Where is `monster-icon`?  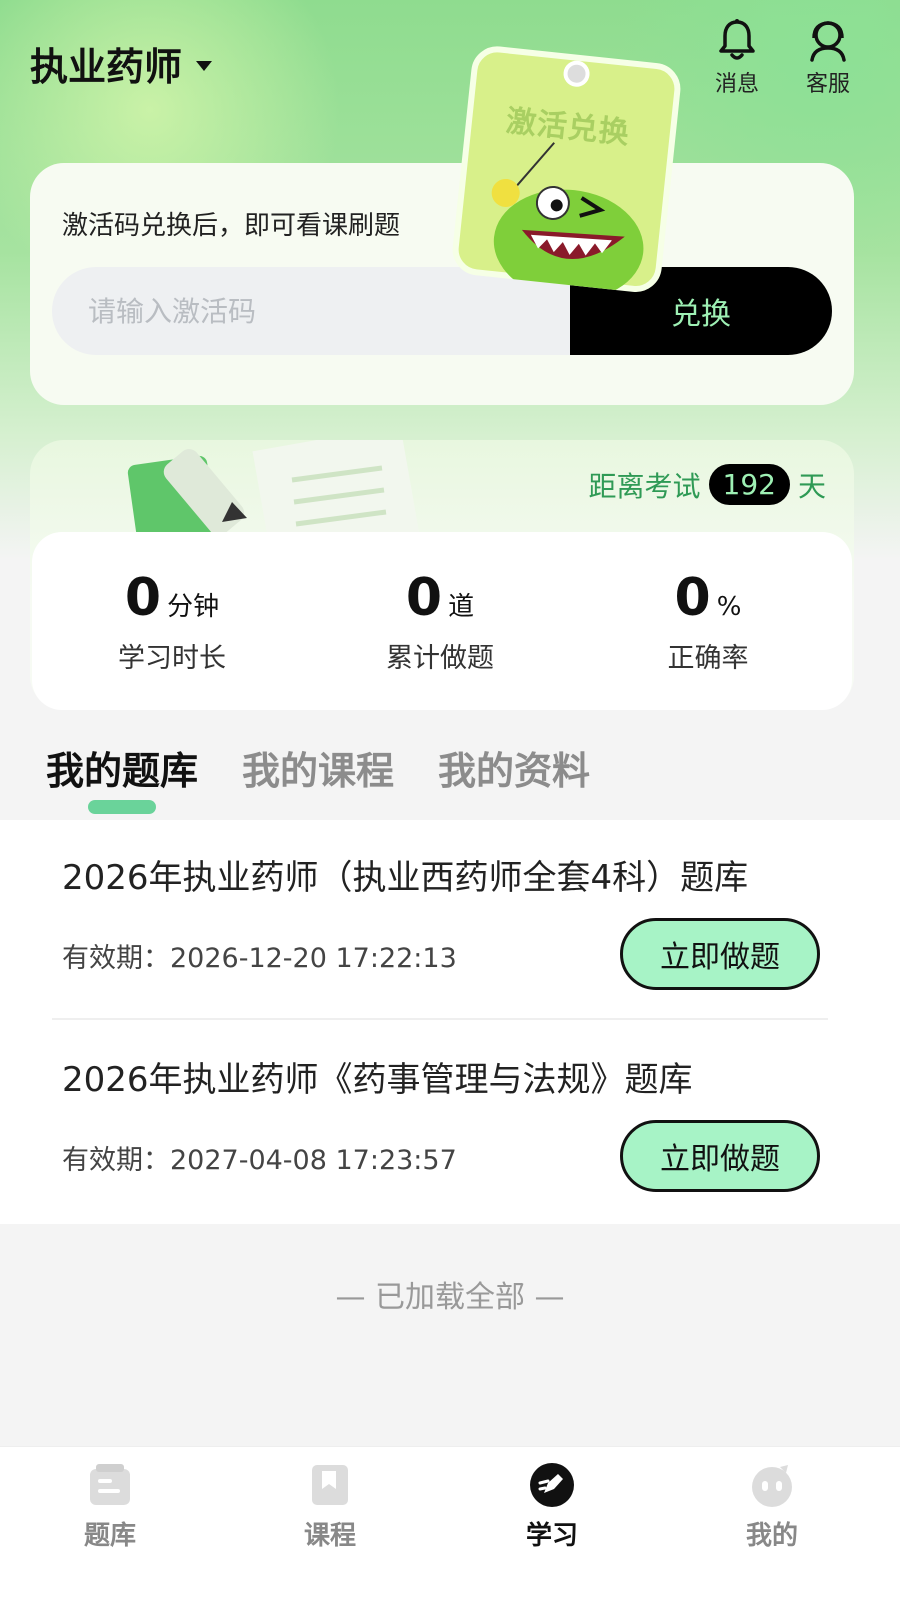
monster-icon is located at coordinates (567, 218).